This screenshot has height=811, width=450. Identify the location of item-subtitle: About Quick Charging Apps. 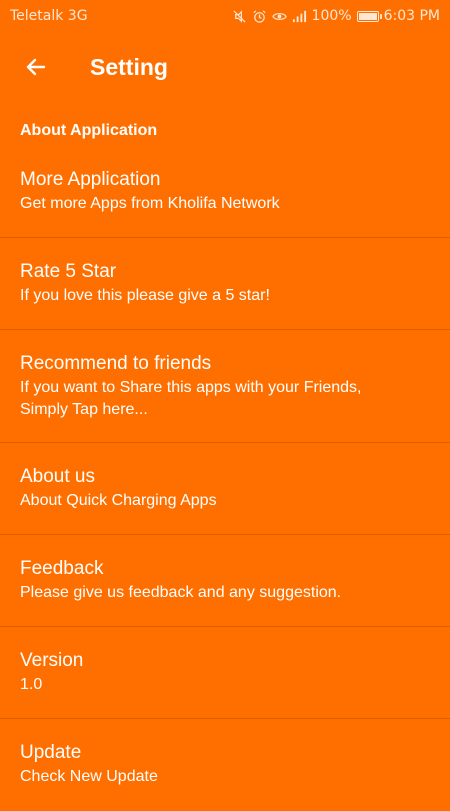
(118, 500).